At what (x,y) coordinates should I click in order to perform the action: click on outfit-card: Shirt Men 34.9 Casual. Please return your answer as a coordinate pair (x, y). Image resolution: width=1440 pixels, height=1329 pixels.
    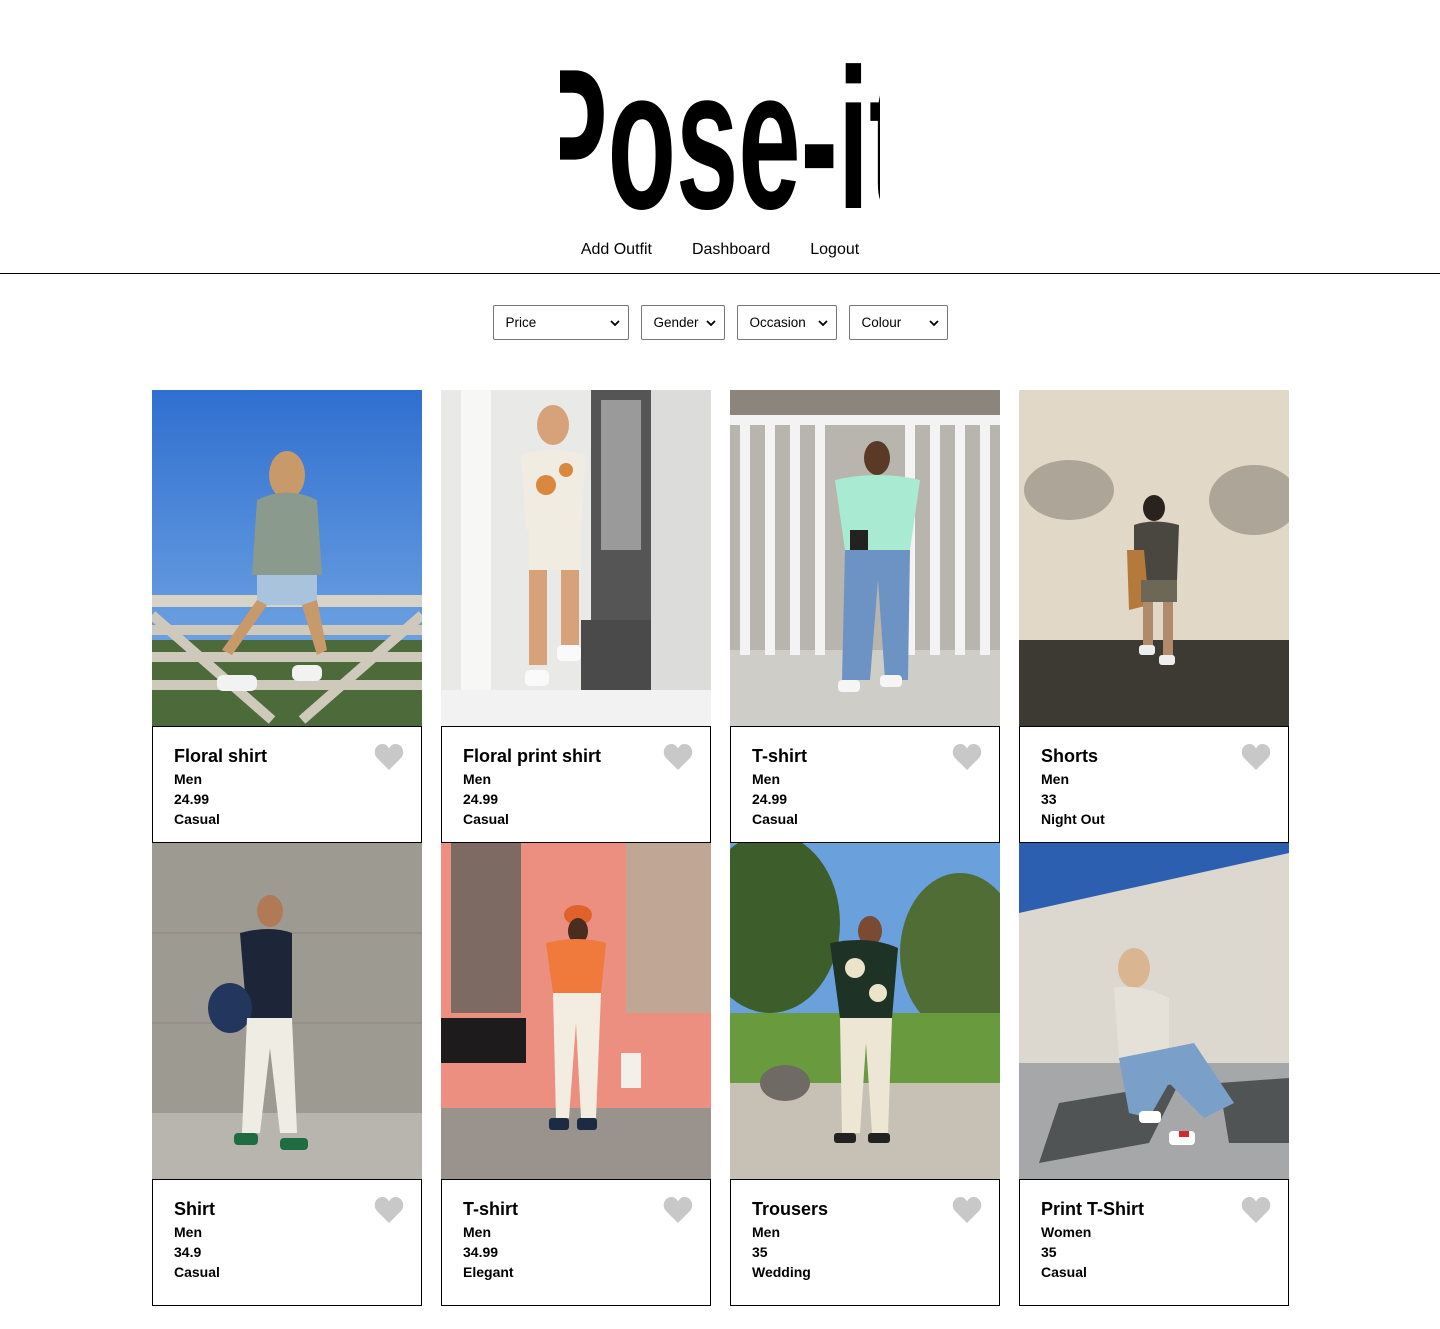
    Looking at the image, I should click on (287, 1074).